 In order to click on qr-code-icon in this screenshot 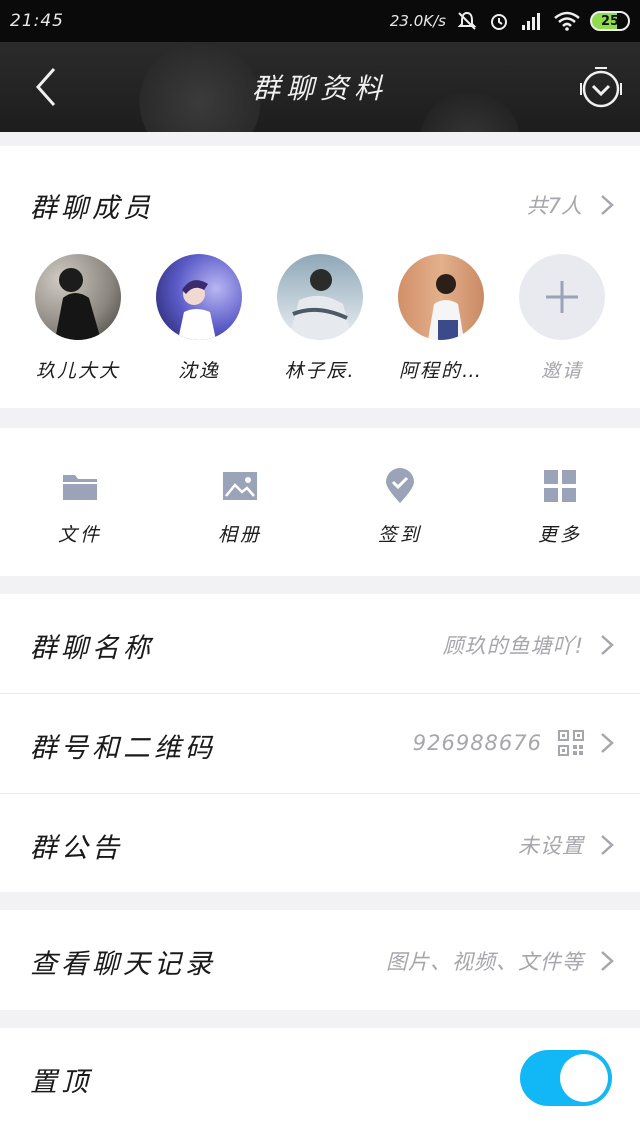, I will do `click(571, 743)`.